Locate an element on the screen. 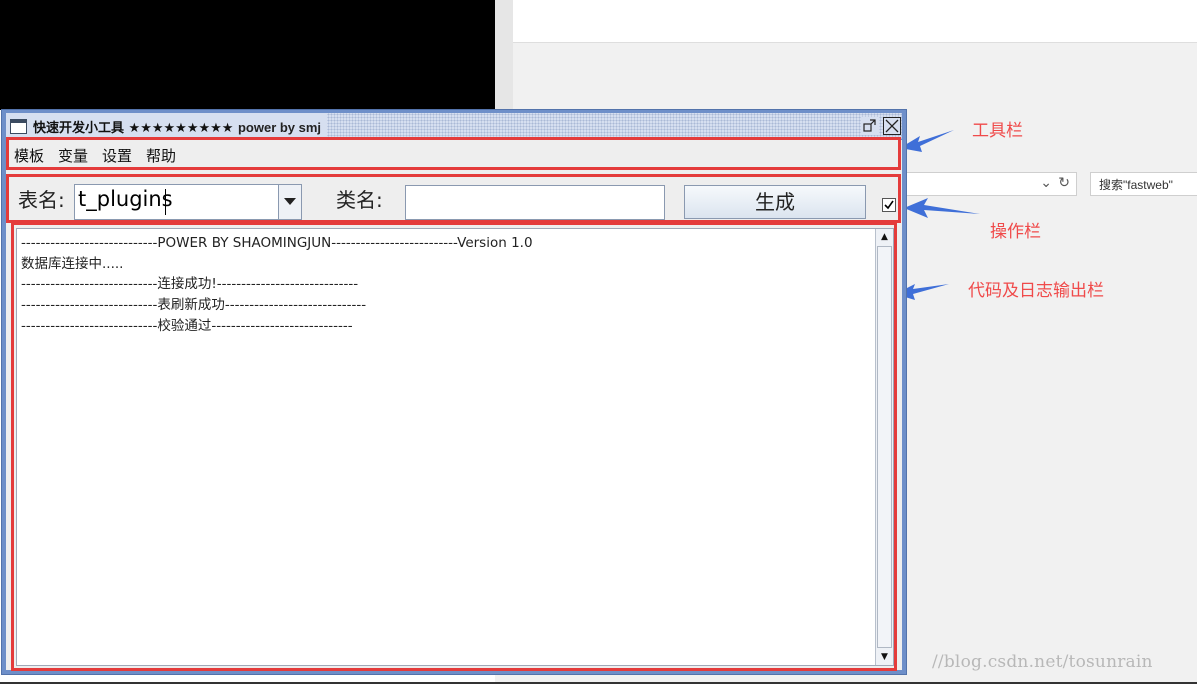 Image resolution: width=1197 pixels, height=684 pixels. title-area: 快速开发小工具 ★★★★★★★★★ power by smj is located at coordinates (167, 126).